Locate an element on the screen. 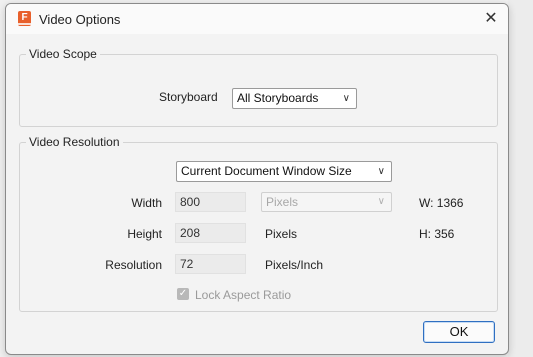 The image size is (533, 357). close-icon: ✕ is located at coordinates (491, 19).